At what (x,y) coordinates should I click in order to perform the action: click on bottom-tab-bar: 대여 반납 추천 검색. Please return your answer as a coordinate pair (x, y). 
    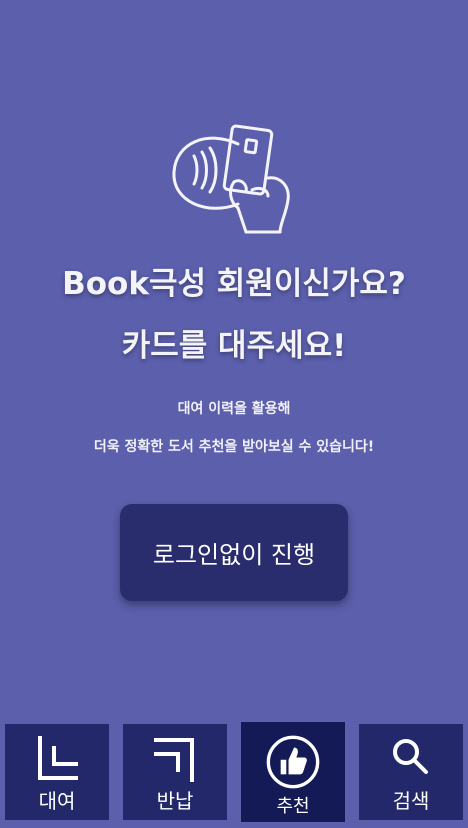
    Looking at the image, I should click on (234, 774).